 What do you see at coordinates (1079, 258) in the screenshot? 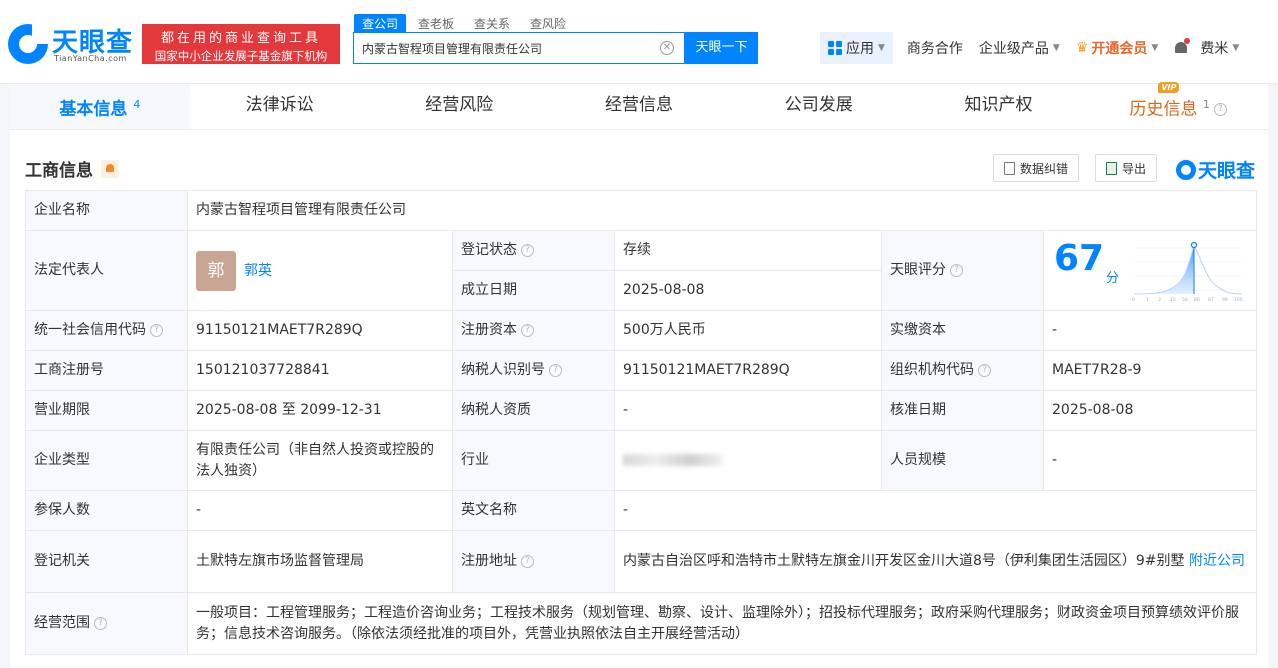
I see `score-value: 67` at bounding box center [1079, 258].